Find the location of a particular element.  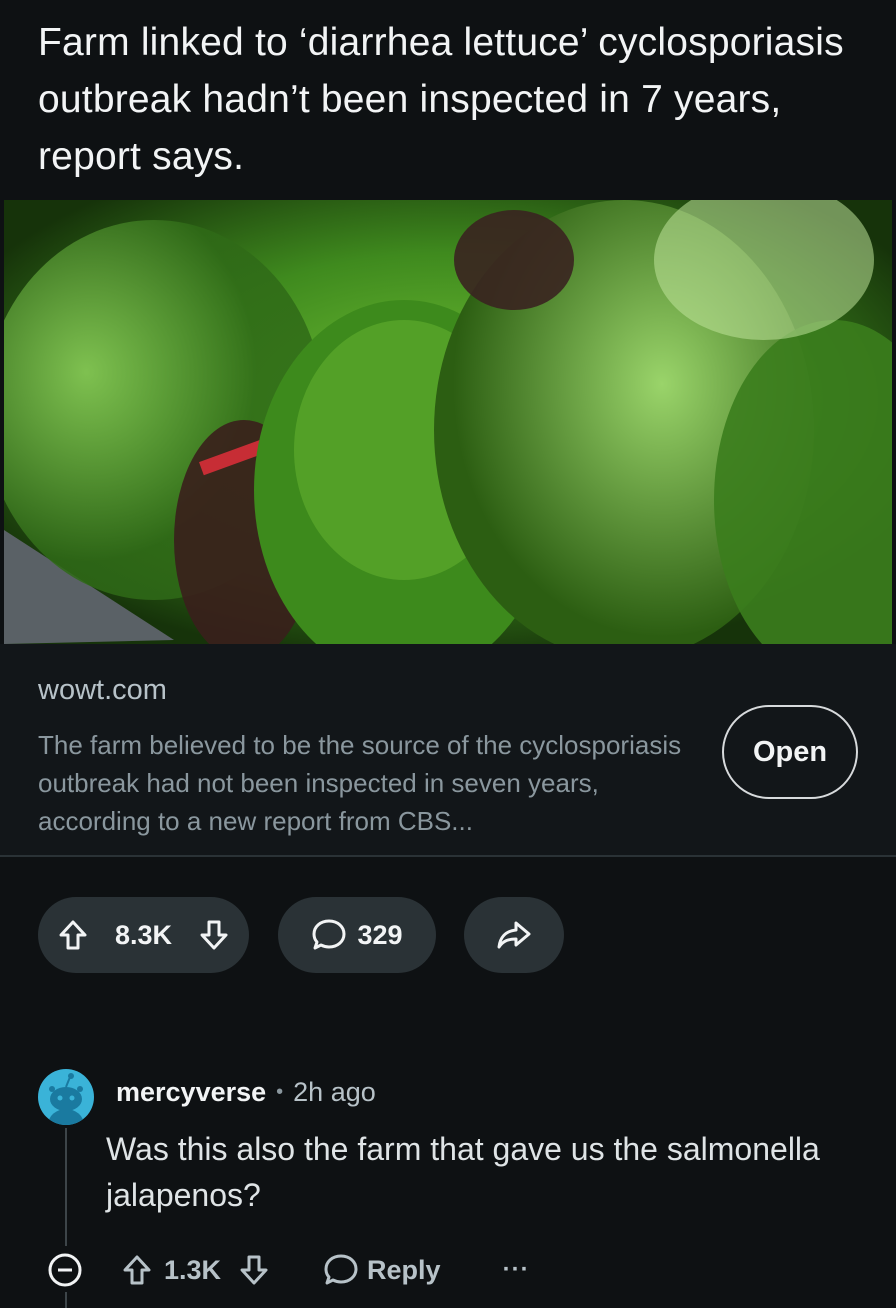

vote-count: 8.3K is located at coordinates (143, 934).